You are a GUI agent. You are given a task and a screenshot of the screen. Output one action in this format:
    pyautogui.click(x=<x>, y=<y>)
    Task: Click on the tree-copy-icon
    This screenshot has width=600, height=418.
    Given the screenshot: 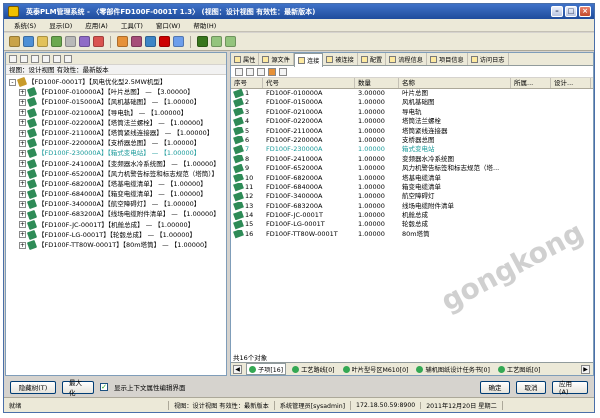 What is the action you would take?
    pyautogui.click(x=24, y=58)
    